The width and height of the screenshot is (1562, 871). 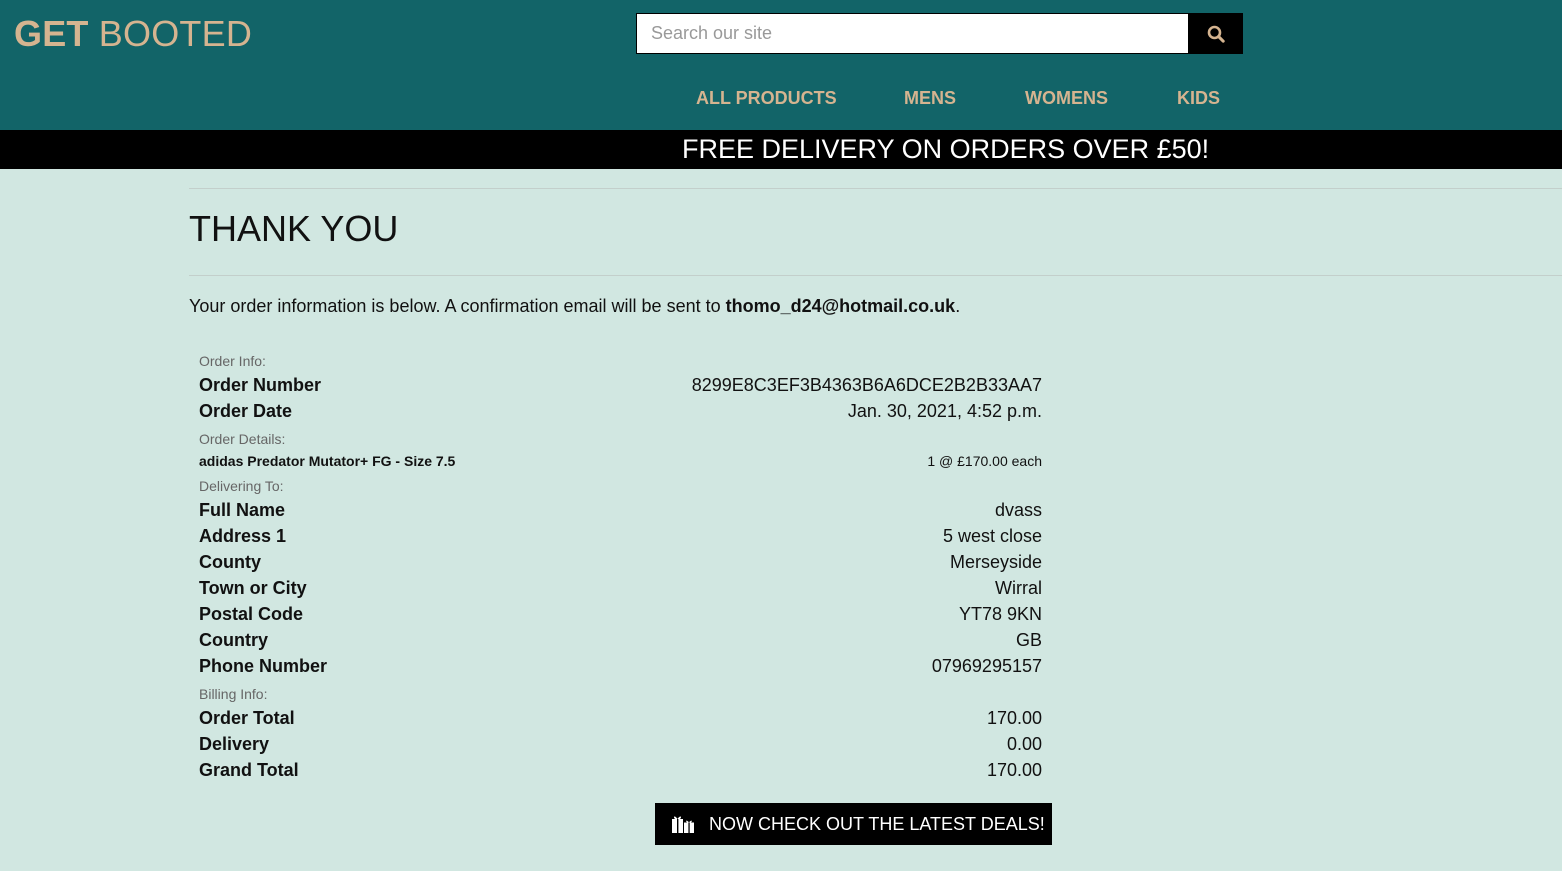 What do you see at coordinates (995, 562) in the screenshot?
I see `county-value: Merseyside` at bounding box center [995, 562].